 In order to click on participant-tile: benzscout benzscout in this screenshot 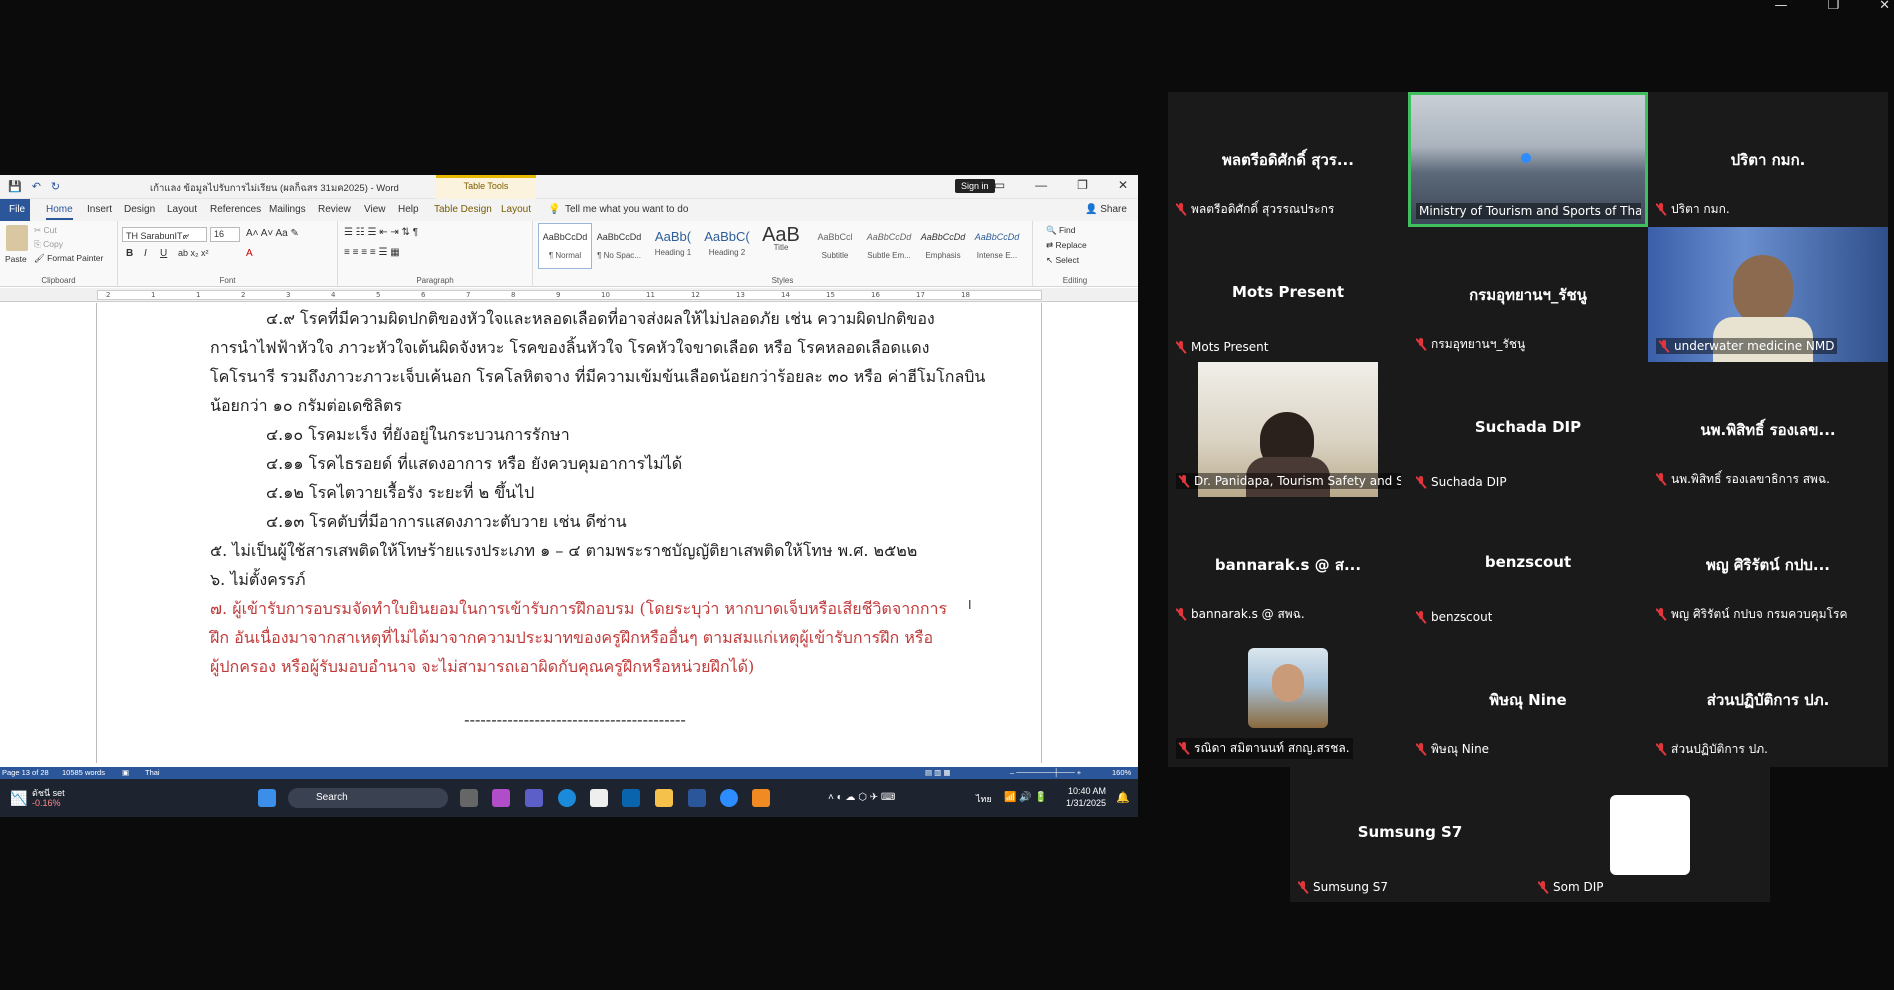, I will do `click(1528, 564)`.